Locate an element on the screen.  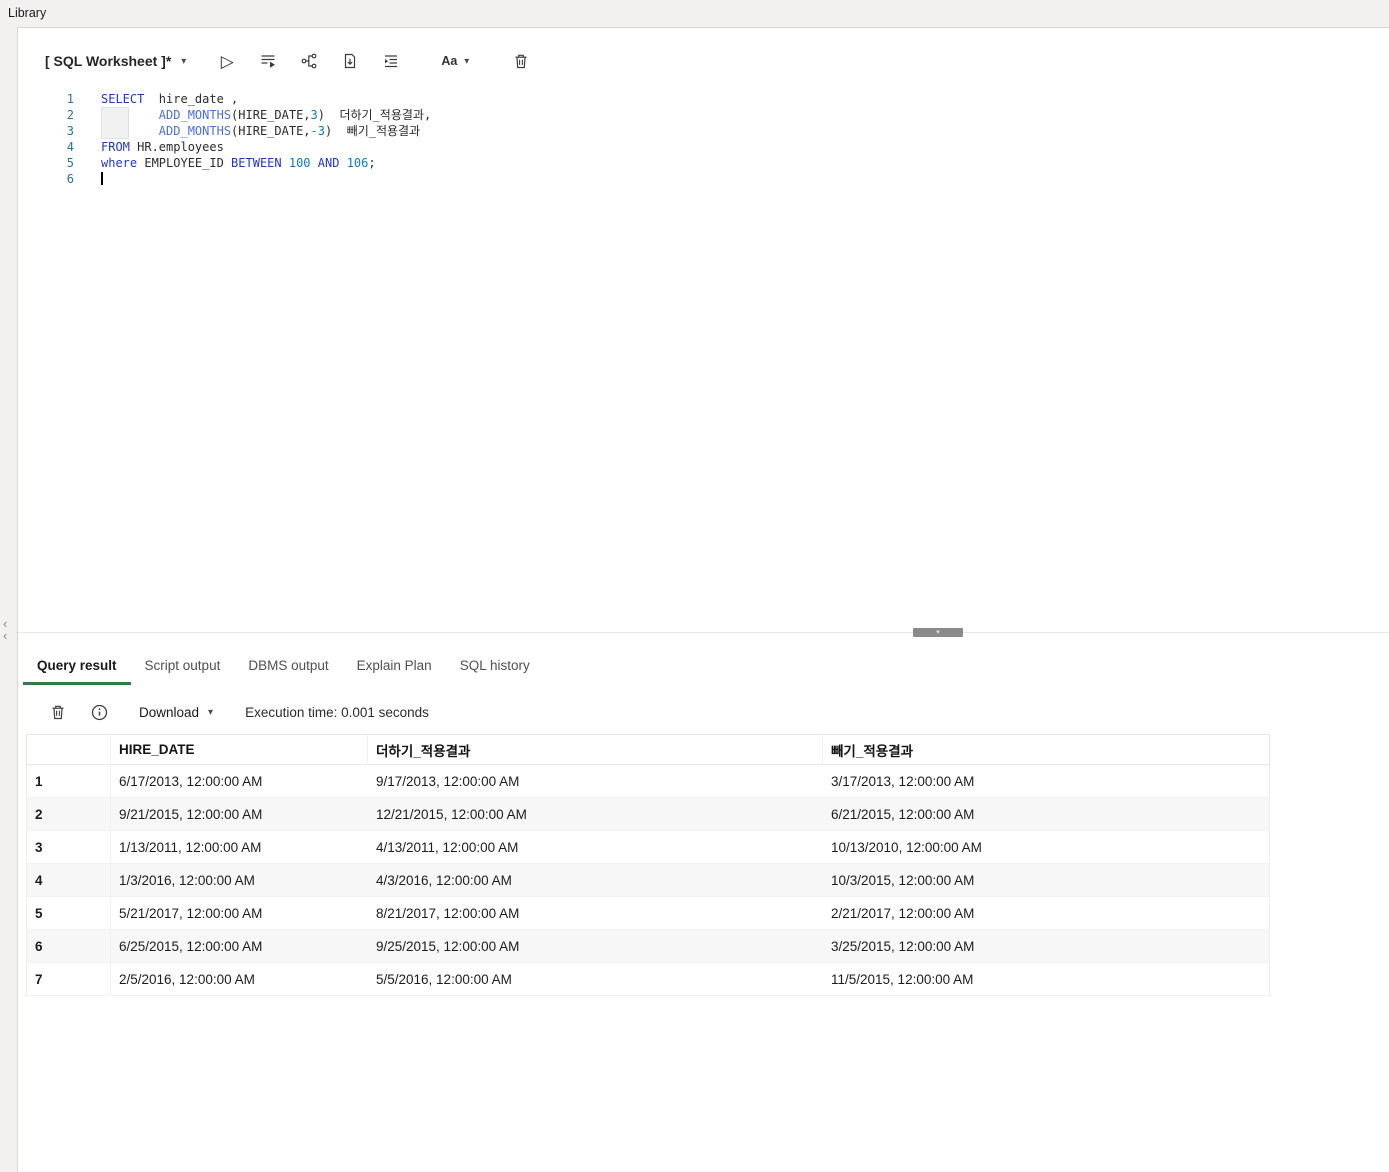
download-menu: Download ▾ is located at coordinates (176, 712).